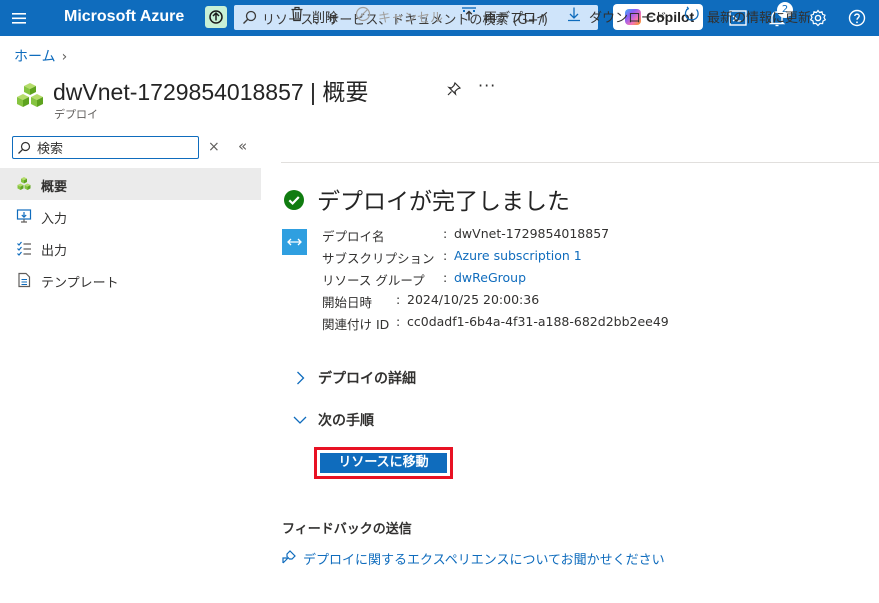 This screenshot has height=603, width=879. What do you see at coordinates (347, 302) in the screenshot?
I see `detail-key: 開始日時` at bounding box center [347, 302].